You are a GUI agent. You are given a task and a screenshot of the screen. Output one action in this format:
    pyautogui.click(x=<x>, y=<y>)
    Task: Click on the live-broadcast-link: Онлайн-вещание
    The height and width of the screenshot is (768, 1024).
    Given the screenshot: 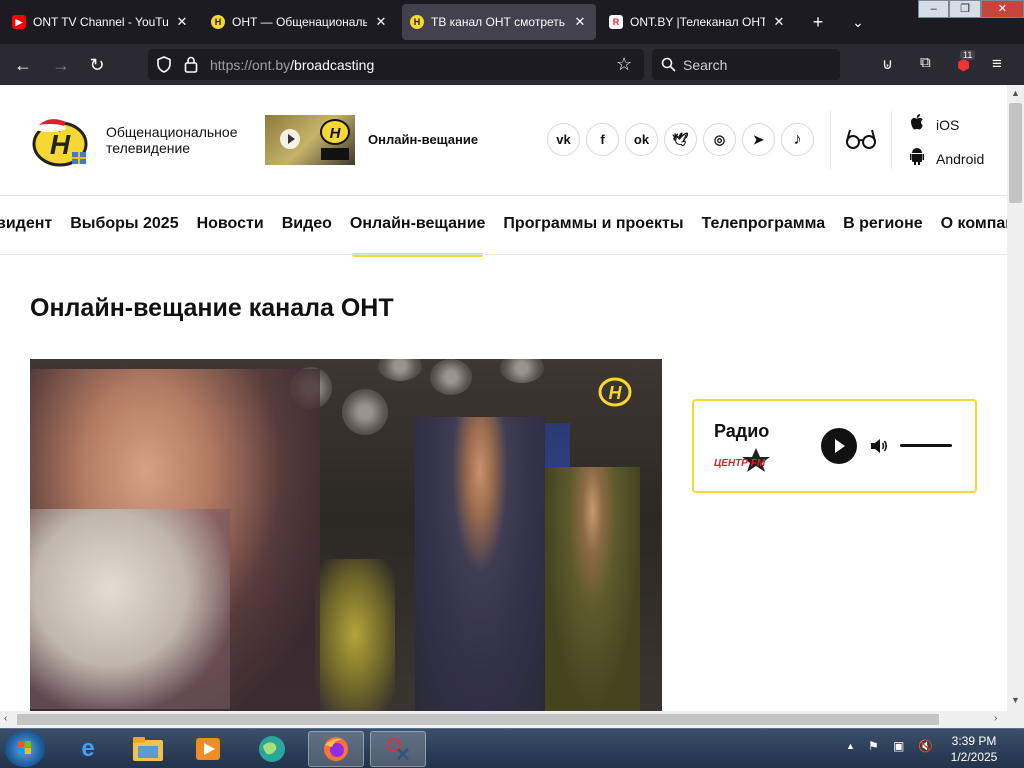 What is the action you would take?
    pyautogui.click(x=423, y=139)
    